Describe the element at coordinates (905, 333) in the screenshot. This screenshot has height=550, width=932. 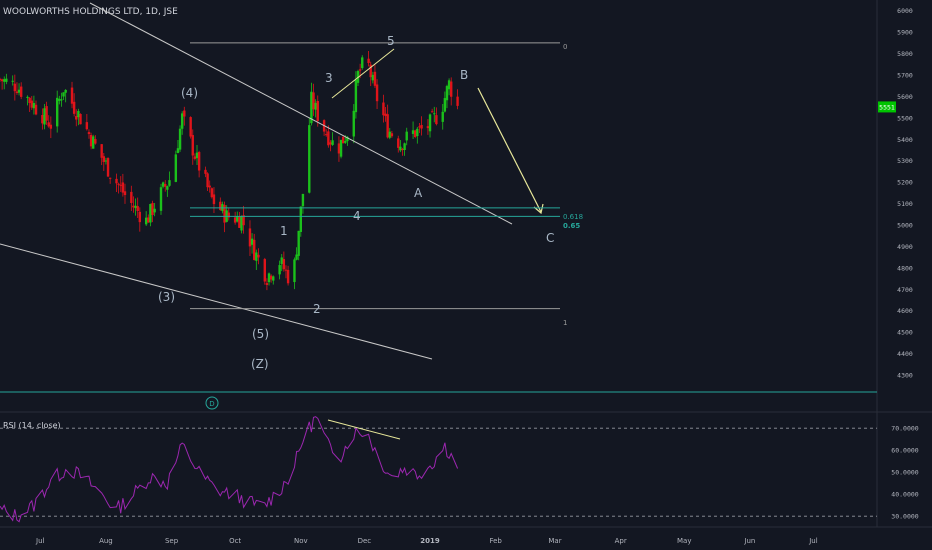
I see `price-tick-label: 4500` at that location.